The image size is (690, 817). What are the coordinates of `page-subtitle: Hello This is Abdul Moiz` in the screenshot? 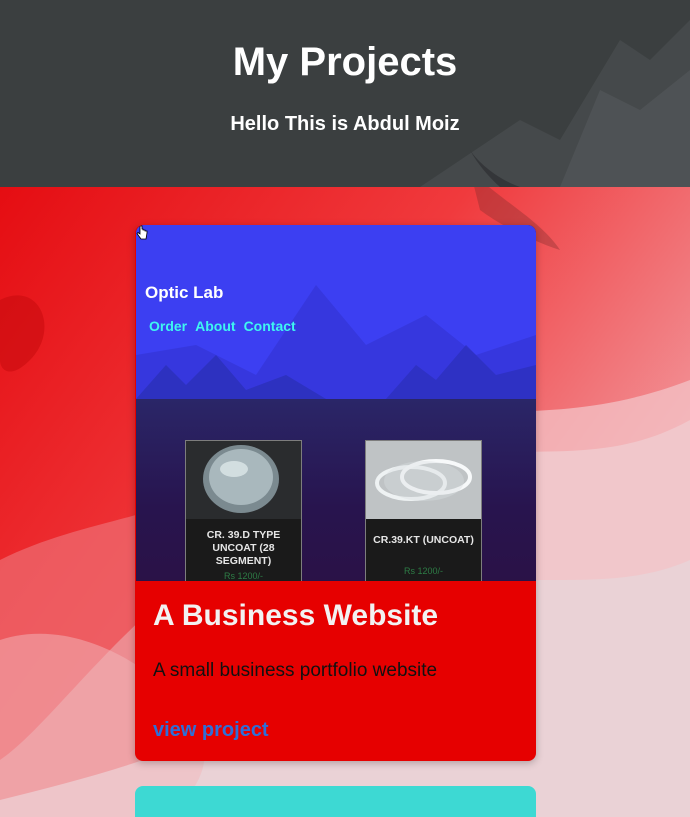 It's located at (345, 124).